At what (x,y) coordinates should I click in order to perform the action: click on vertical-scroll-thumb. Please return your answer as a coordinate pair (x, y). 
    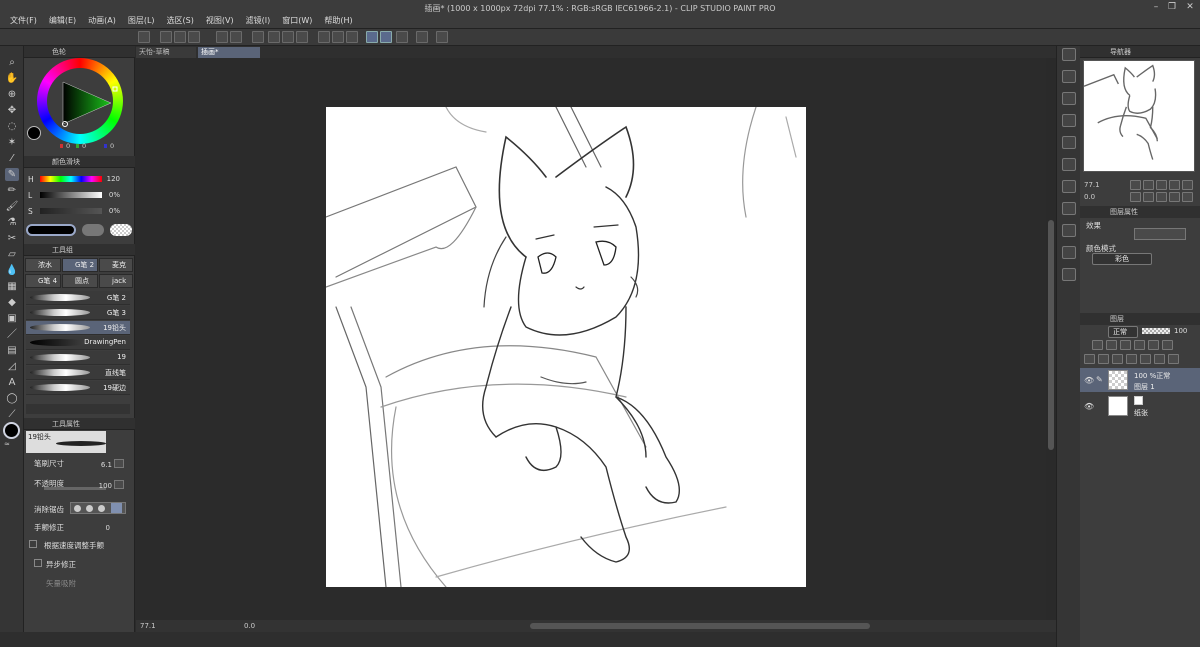
    Looking at the image, I should click on (1051, 335).